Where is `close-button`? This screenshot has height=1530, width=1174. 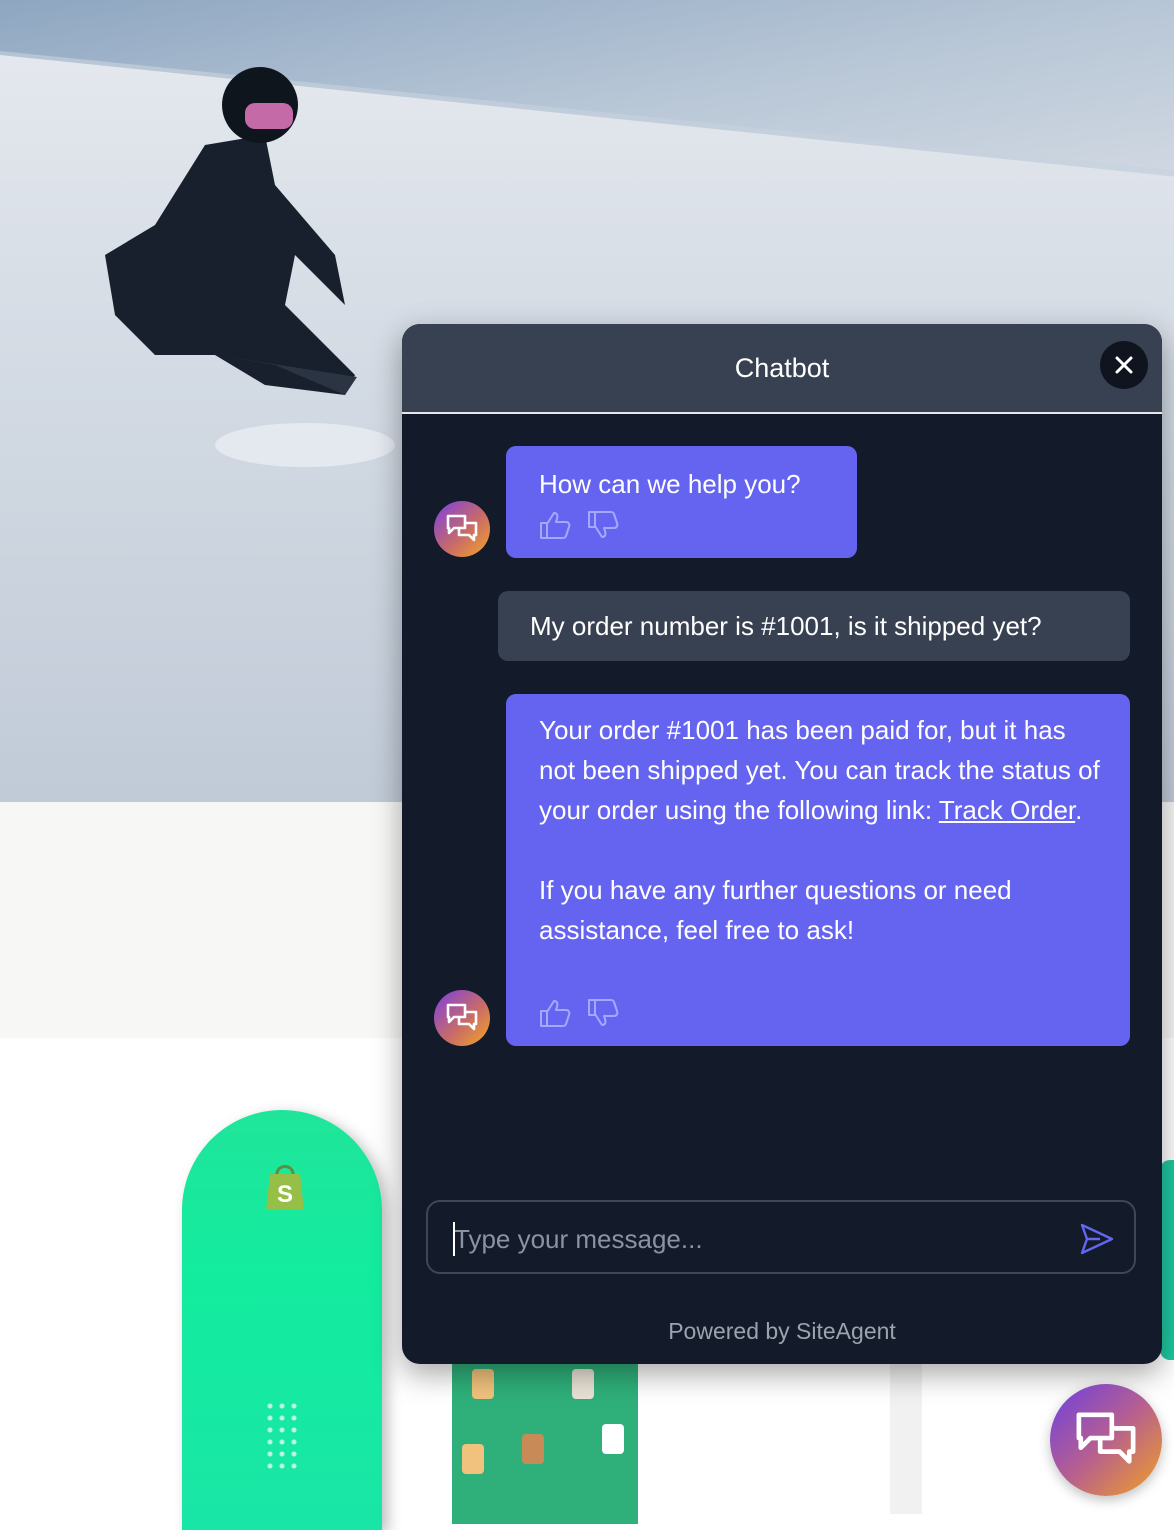
close-button is located at coordinates (1124, 365).